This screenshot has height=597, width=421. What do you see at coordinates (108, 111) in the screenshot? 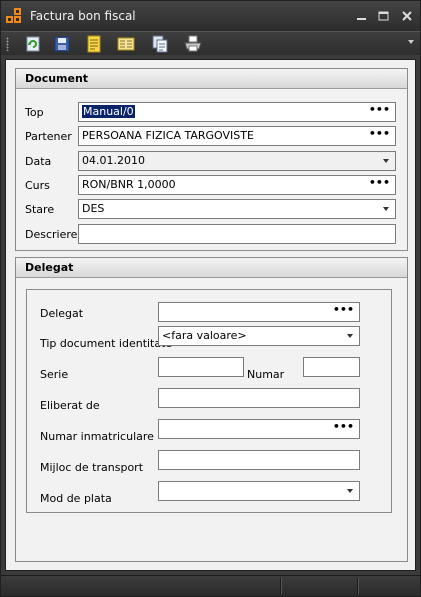
I see `top-value: Manual/0` at bounding box center [108, 111].